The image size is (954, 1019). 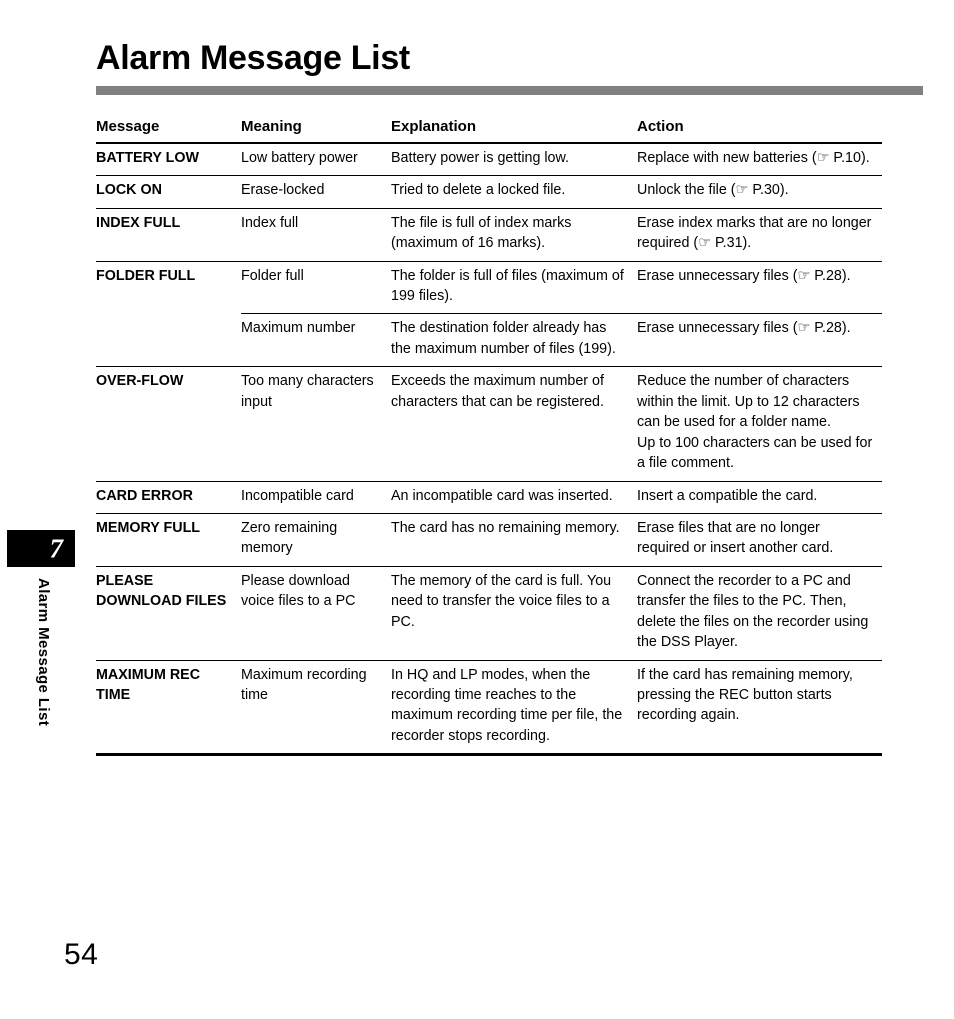 I want to click on cell-meaning: Low battery power, so click(x=316, y=160).